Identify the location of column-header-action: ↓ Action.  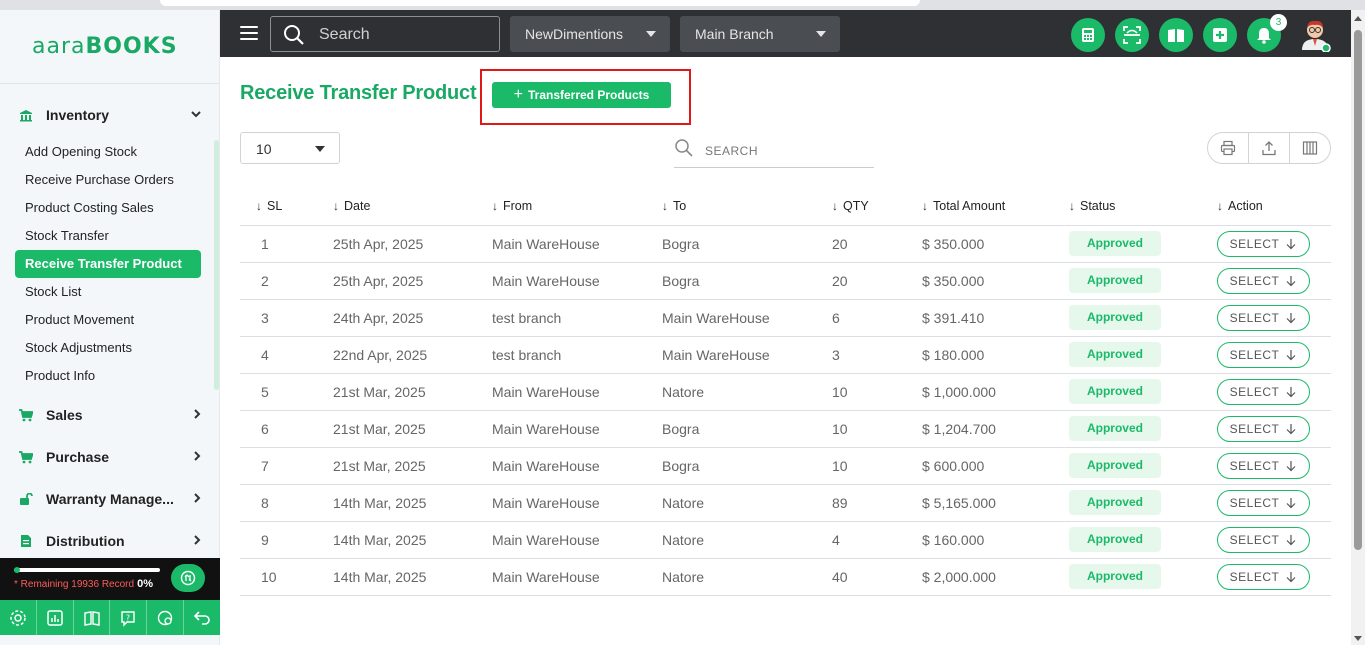
(1274, 206).